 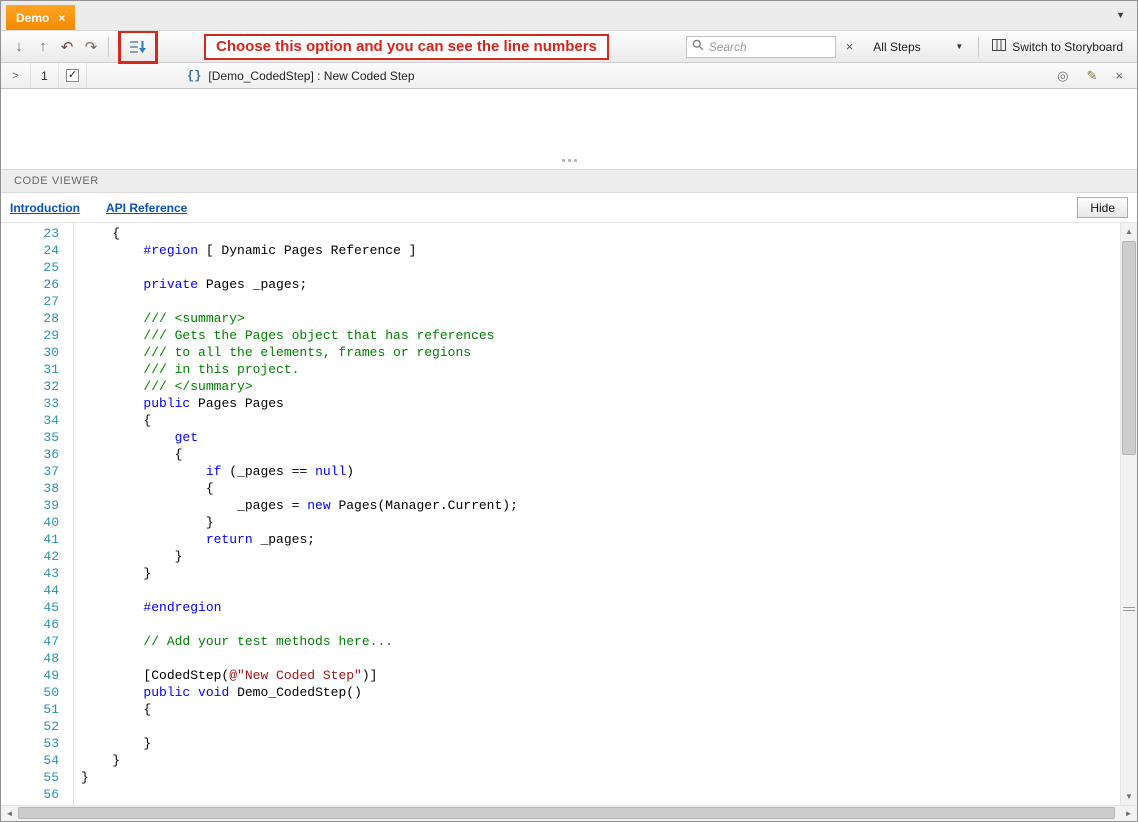 What do you see at coordinates (61, 18) in the screenshot?
I see `tab-close-icon: ×` at bounding box center [61, 18].